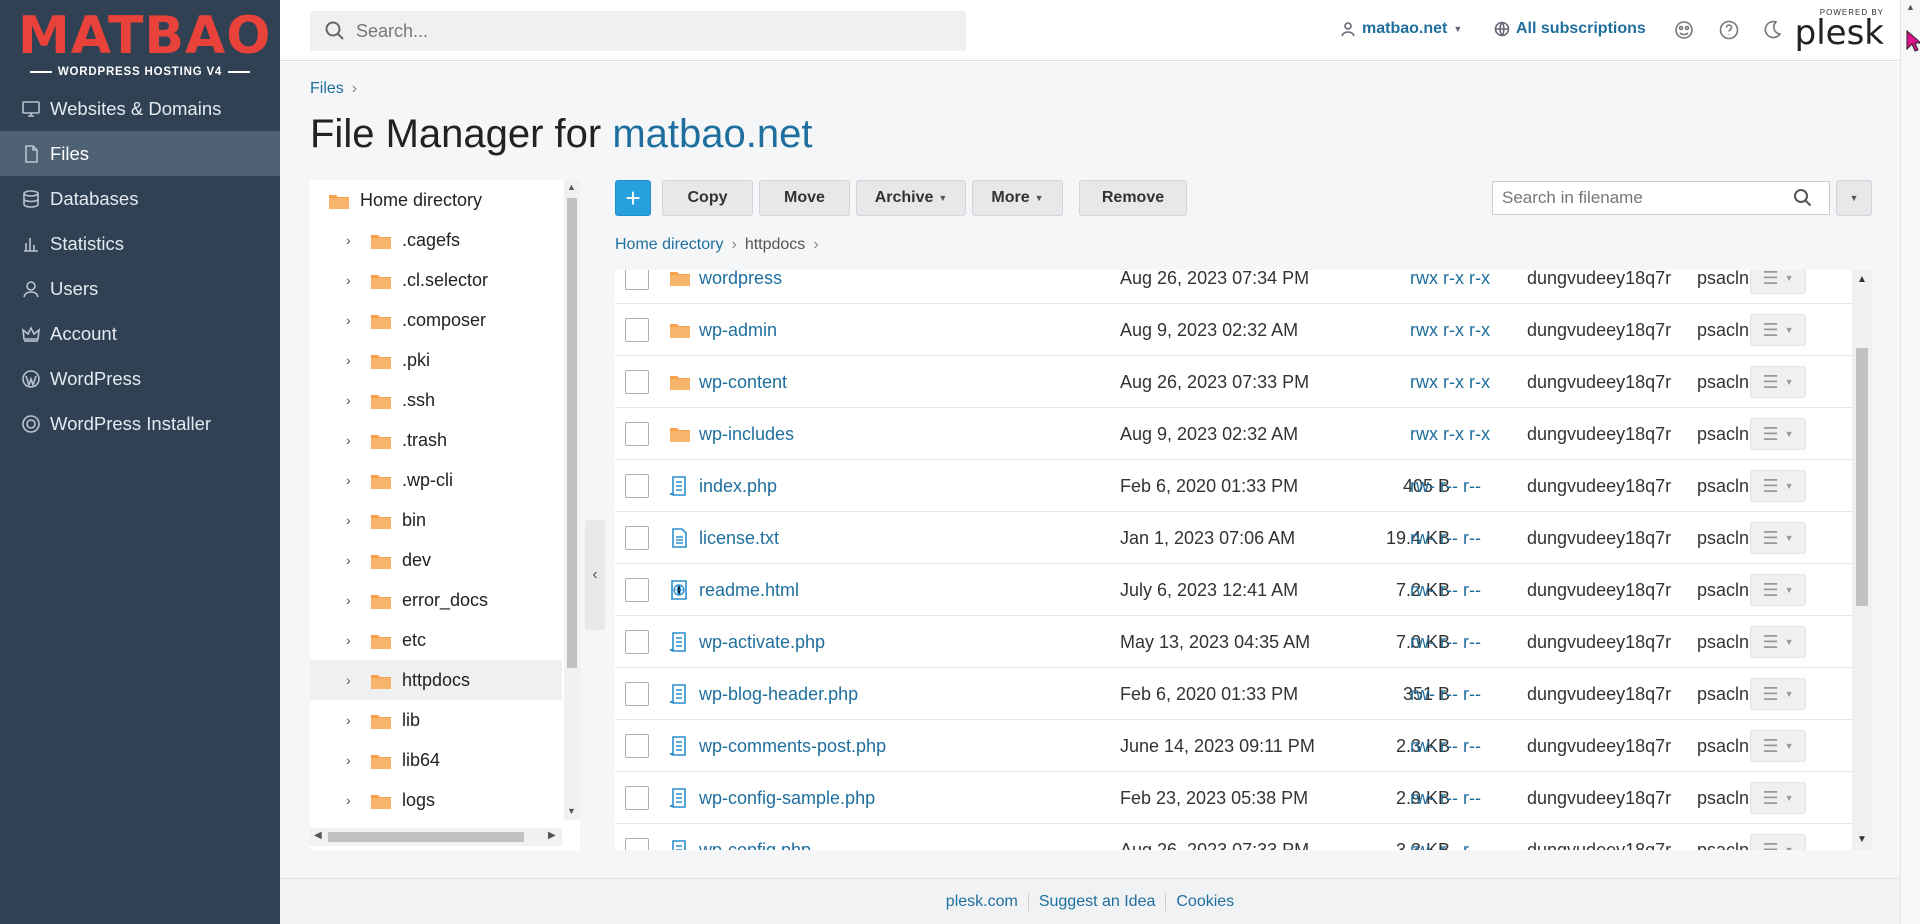  Describe the element at coordinates (436, 360) in the screenshot. I see `tree-item: › .pki` at that location.